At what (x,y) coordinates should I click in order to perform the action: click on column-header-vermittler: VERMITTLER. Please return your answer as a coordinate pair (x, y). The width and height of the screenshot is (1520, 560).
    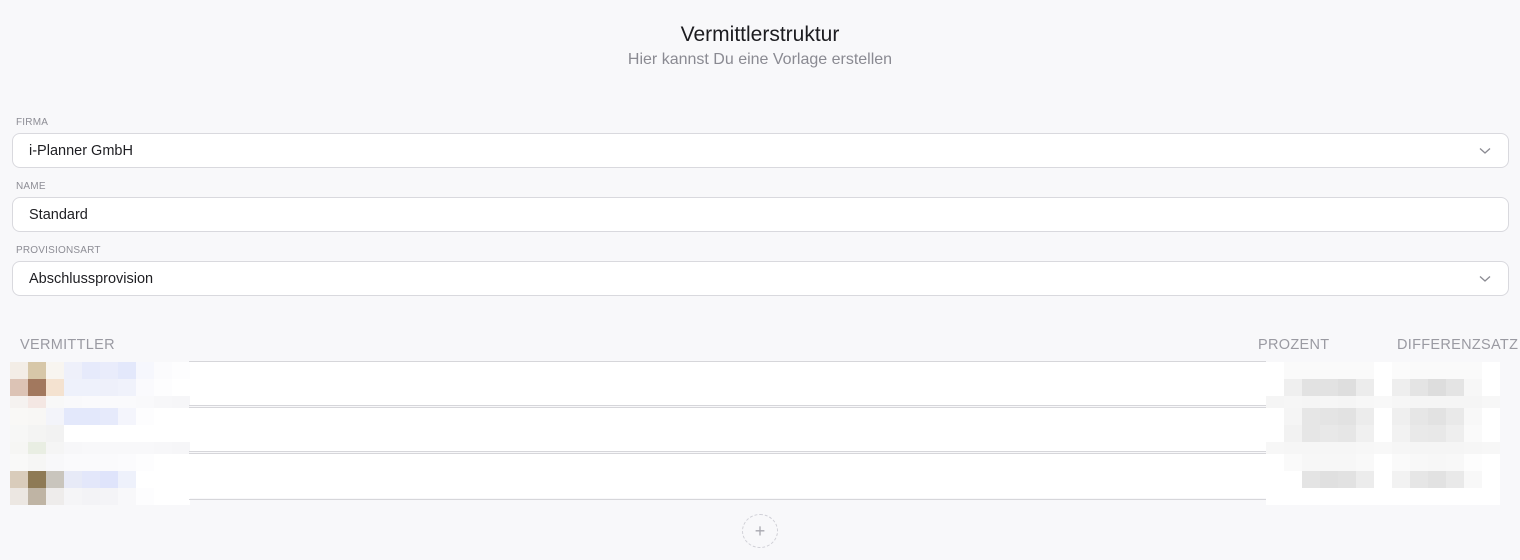
    Looking at the image, I should click on (67, 345).